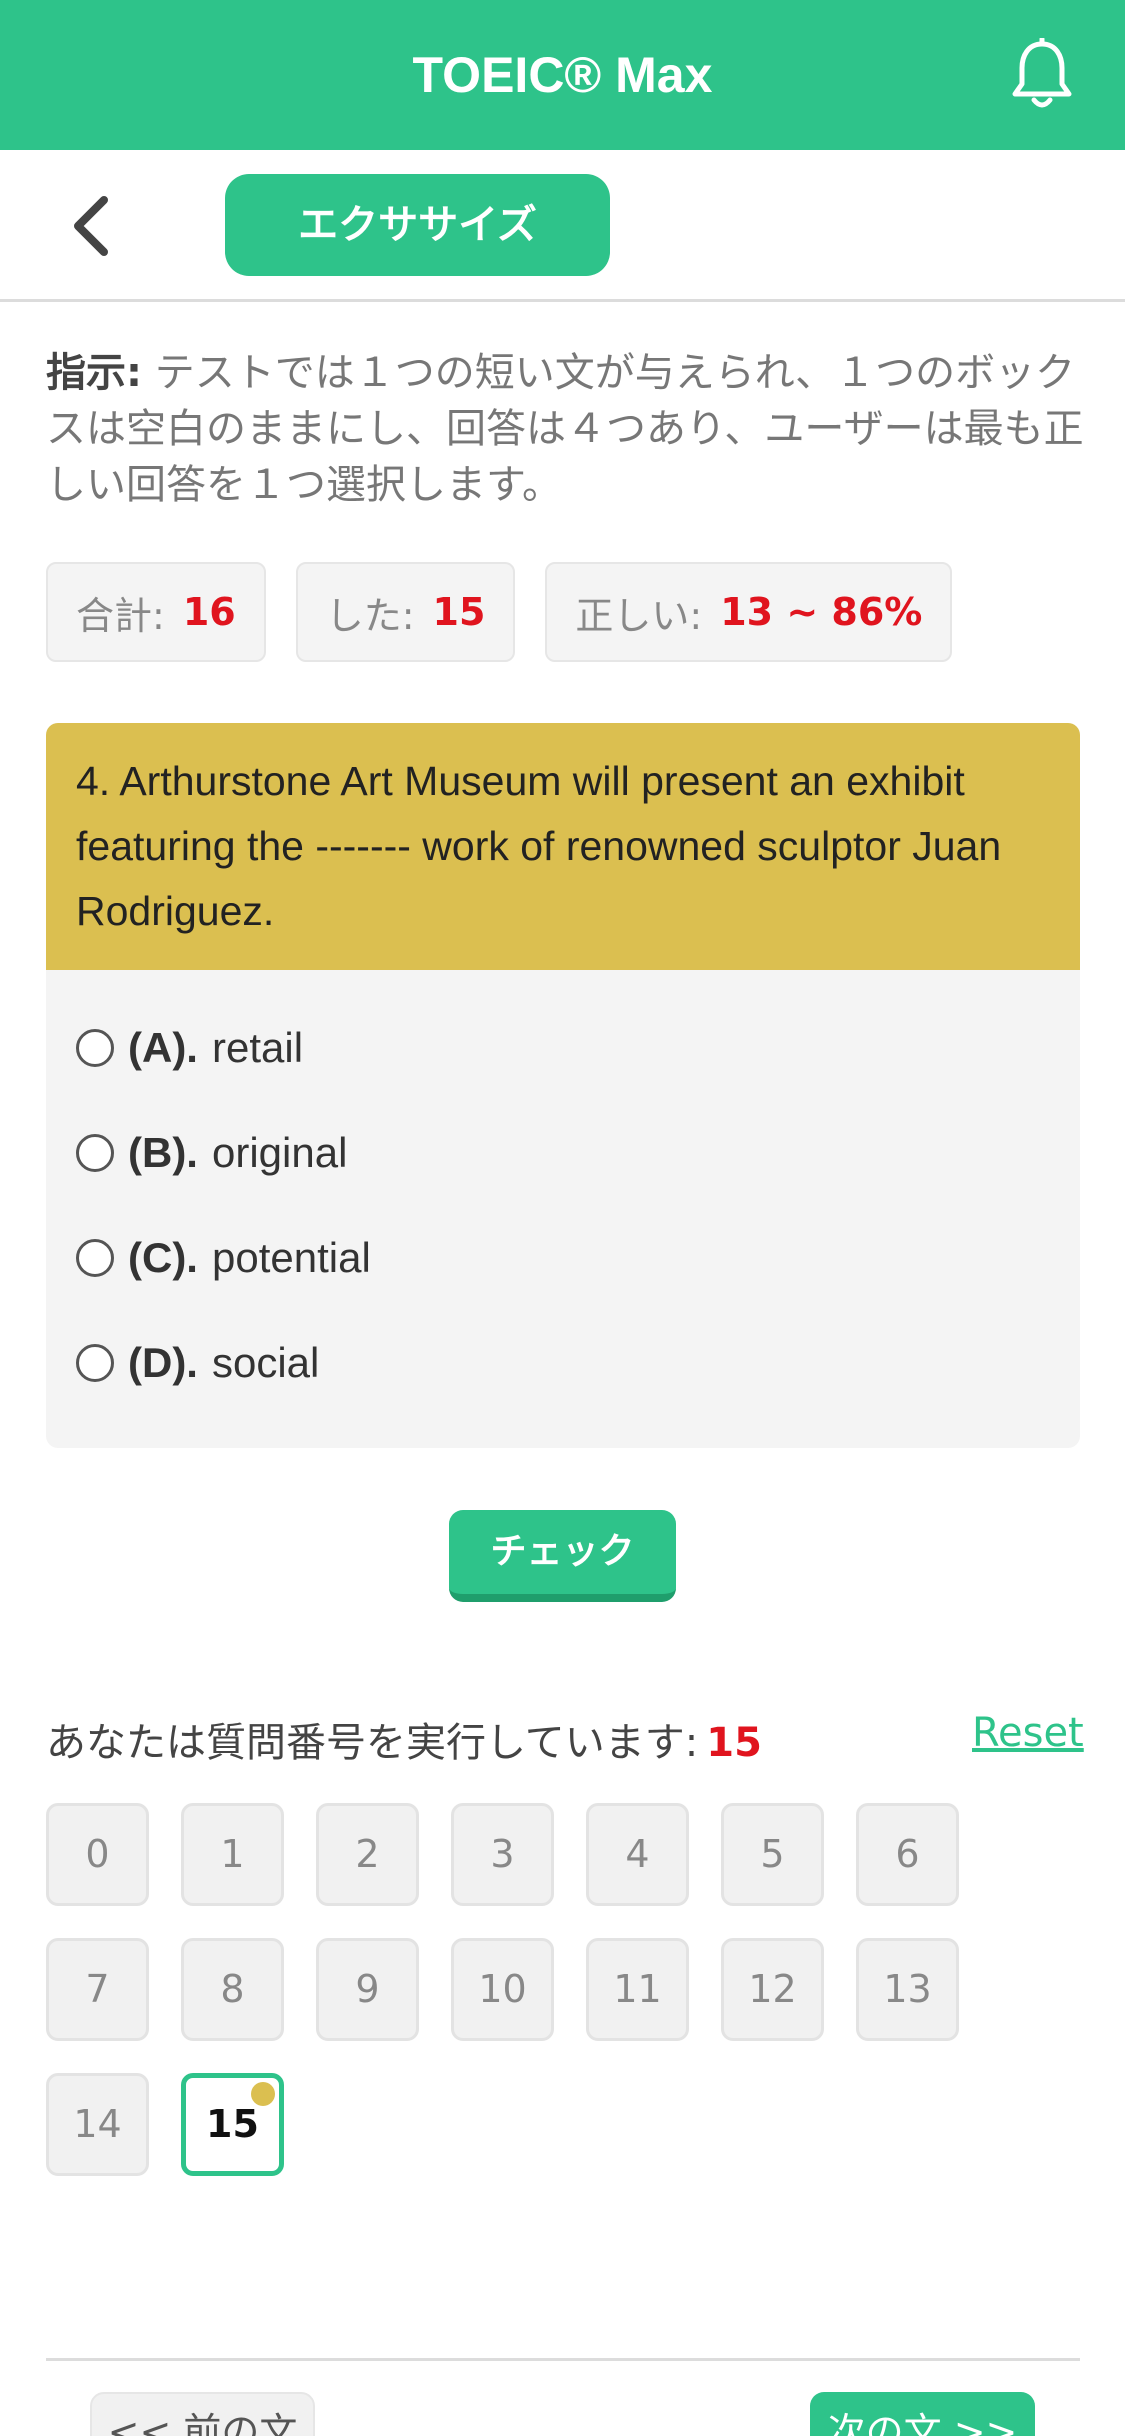  I want to click on question-number-button-active: 15, so click(232, 2124).